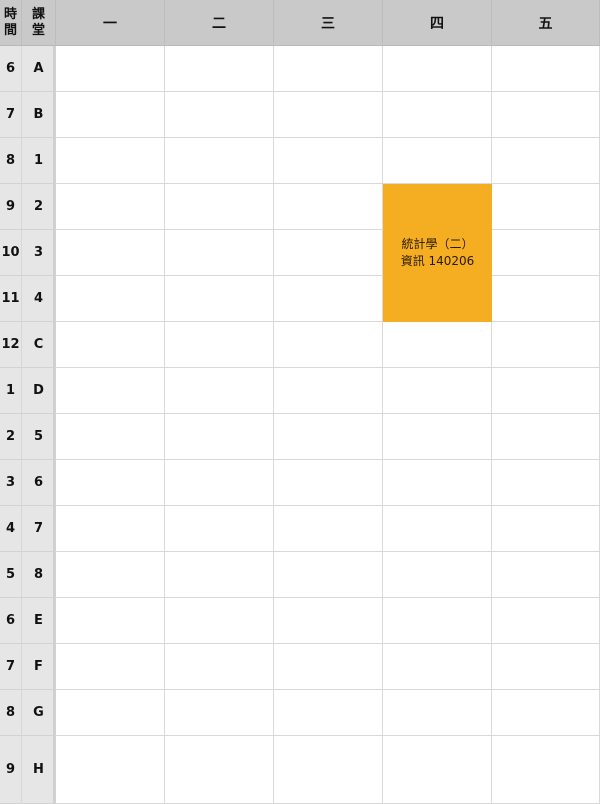  I want to click on course-block-statistics: 統計學（二） 資訊 140206, so click(437, 253).